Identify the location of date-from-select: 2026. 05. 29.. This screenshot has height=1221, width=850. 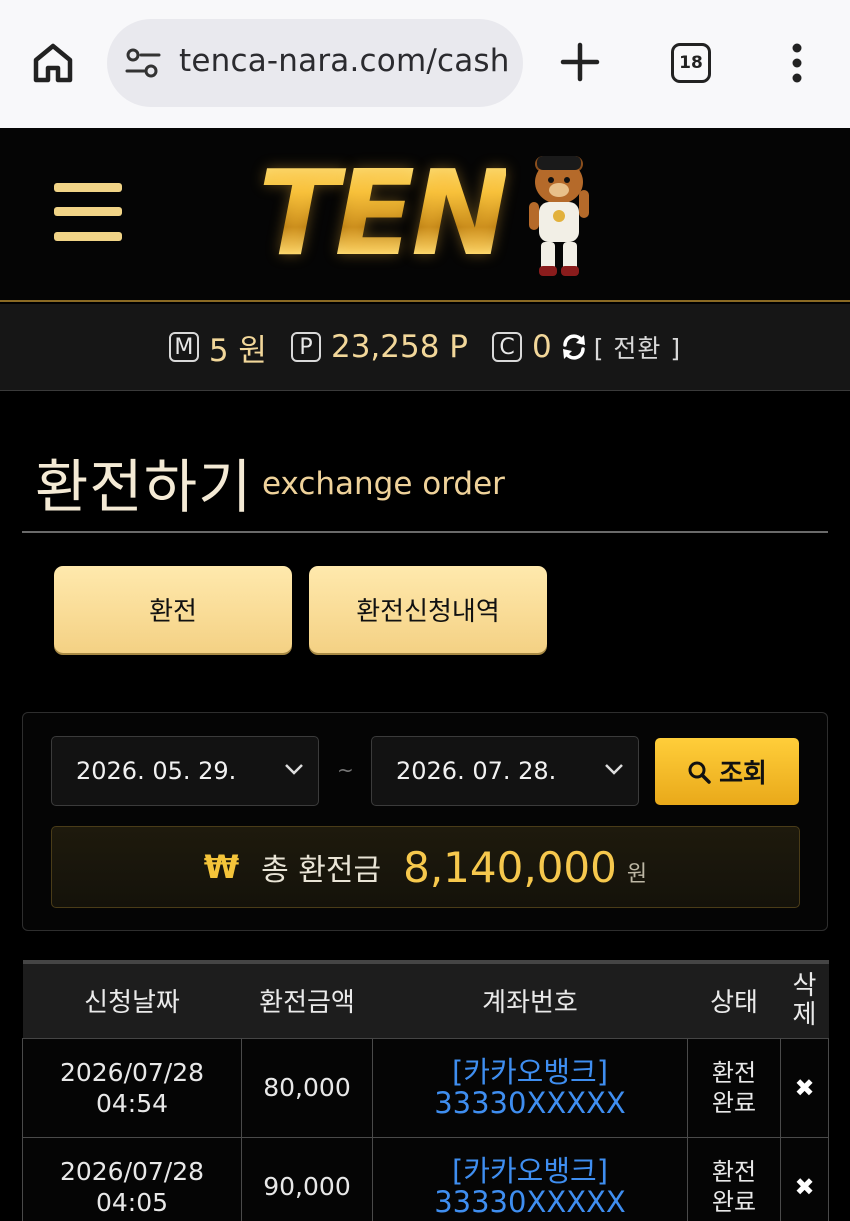
(185, 771).